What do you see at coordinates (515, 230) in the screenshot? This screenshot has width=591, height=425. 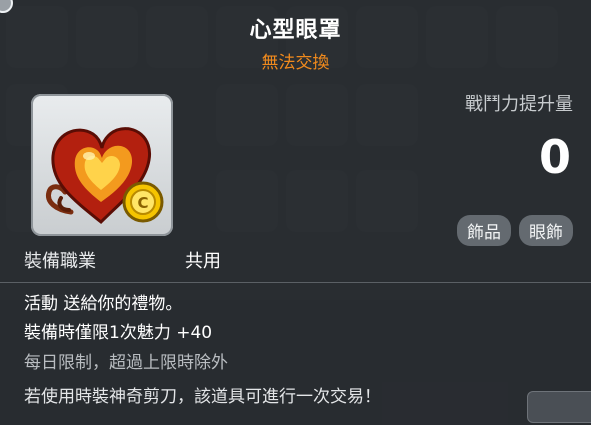 I see `item-category-tags: 飾品 眼飾` at bounding box center [515, 230].